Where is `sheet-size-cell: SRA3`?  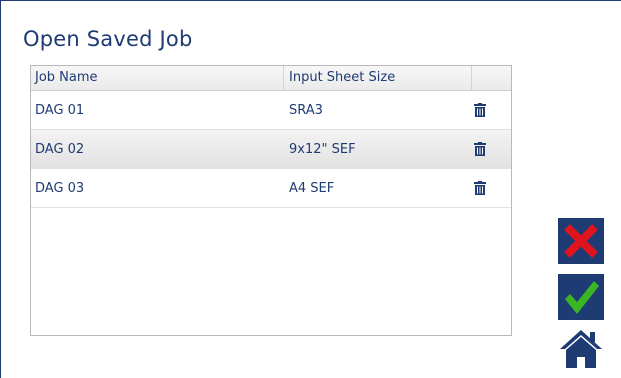
sheet-size-cell: SRA3 is located at coordinates (306, 110).